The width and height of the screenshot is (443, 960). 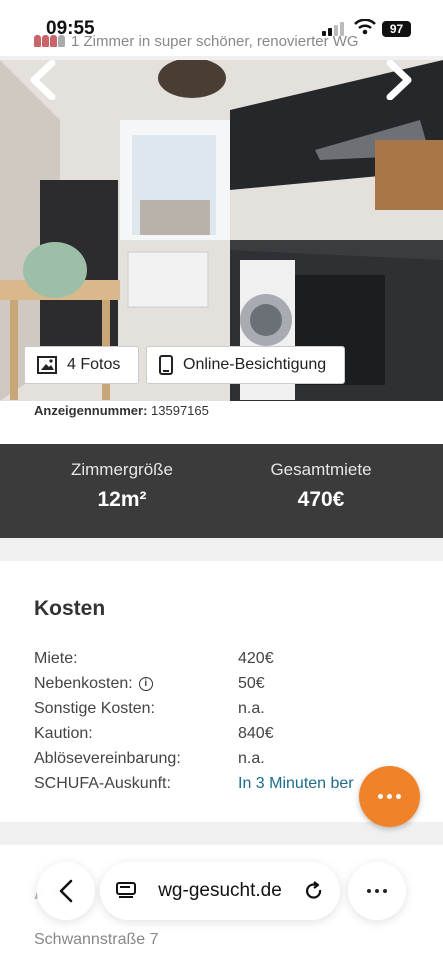 What do you see at coordinates (107, 758) in the screenshot?
I see `cost-label: Ablösevereinbarung:` at bounding box center [107, 758].